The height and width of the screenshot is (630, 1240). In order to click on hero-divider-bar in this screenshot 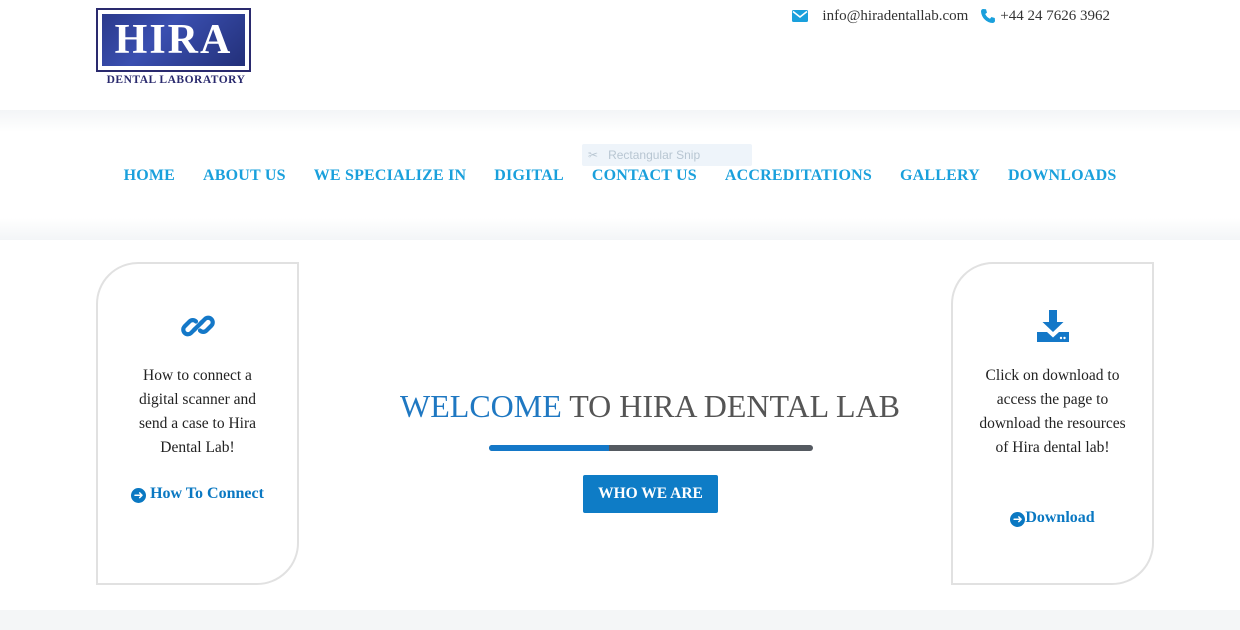, I will do `click(651, 448)`.